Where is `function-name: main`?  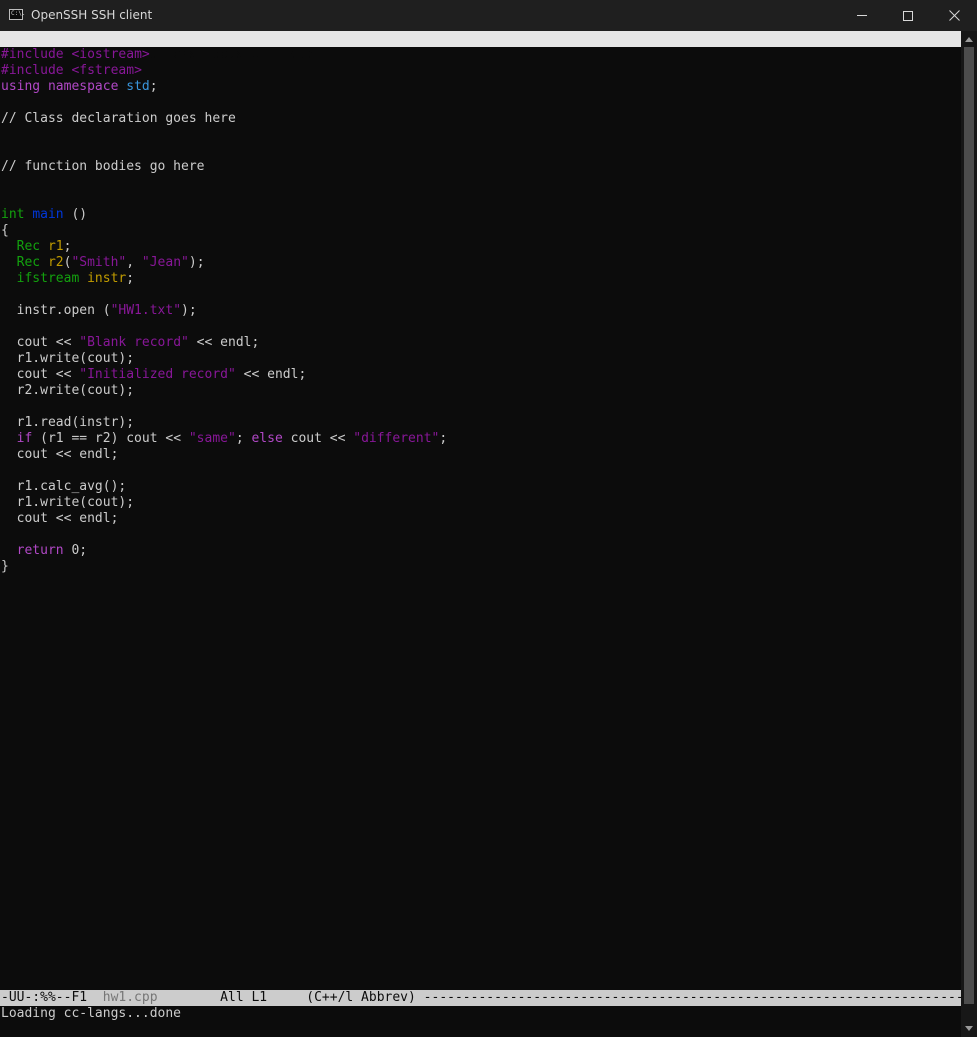
function-name: main is located at coordinates (48, 214).